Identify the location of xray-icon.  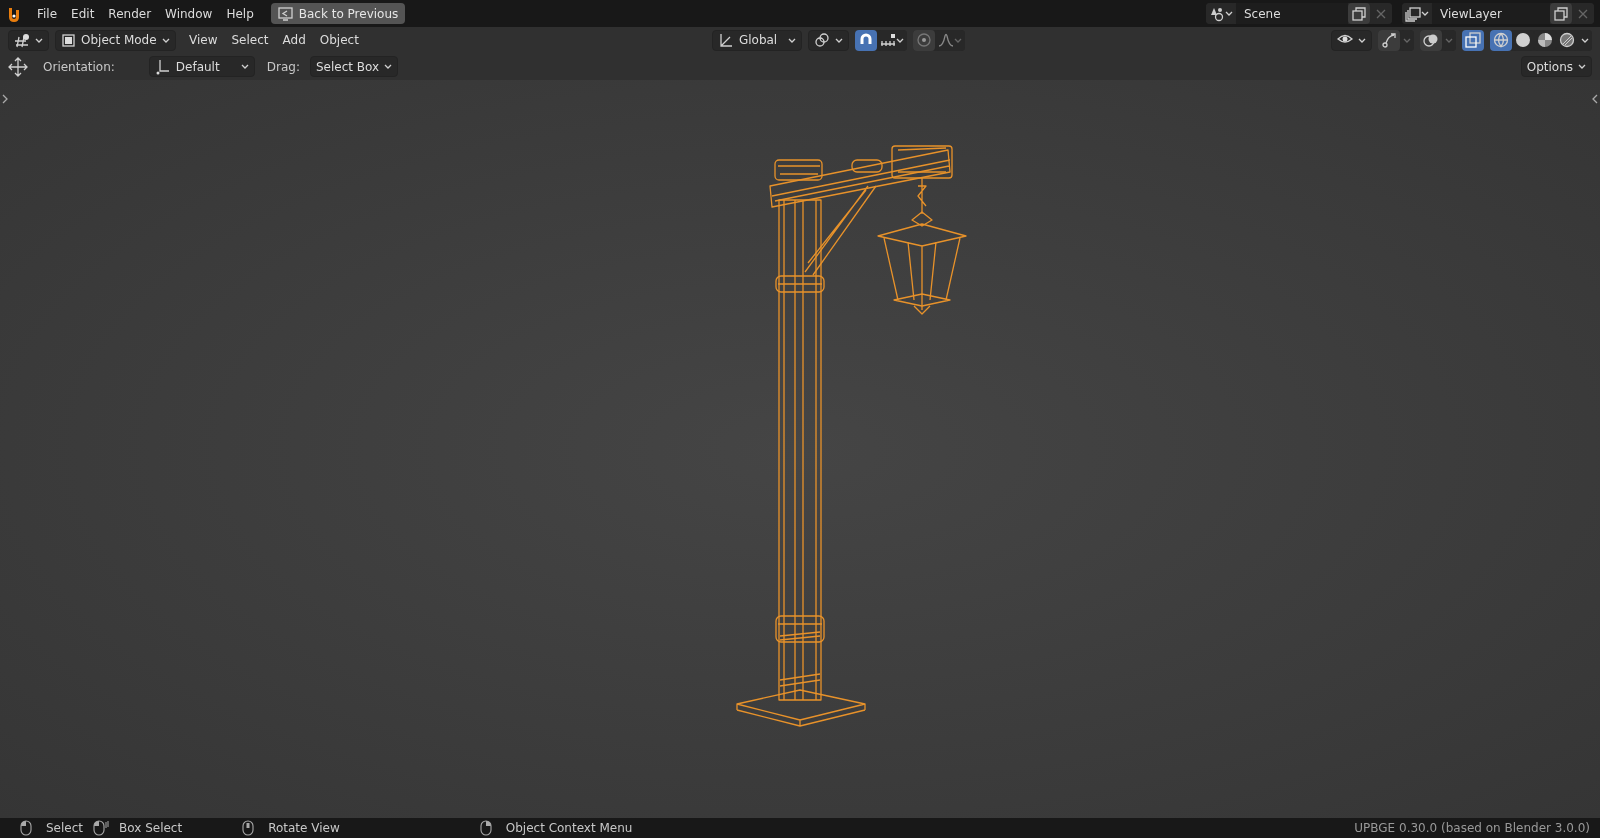
(1473, 40).